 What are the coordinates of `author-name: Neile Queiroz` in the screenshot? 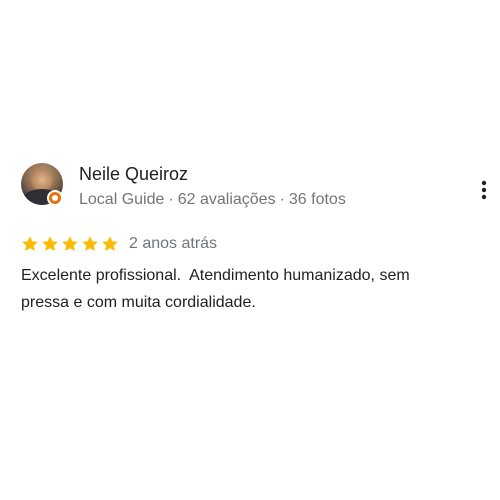 It's located at (133, 174).